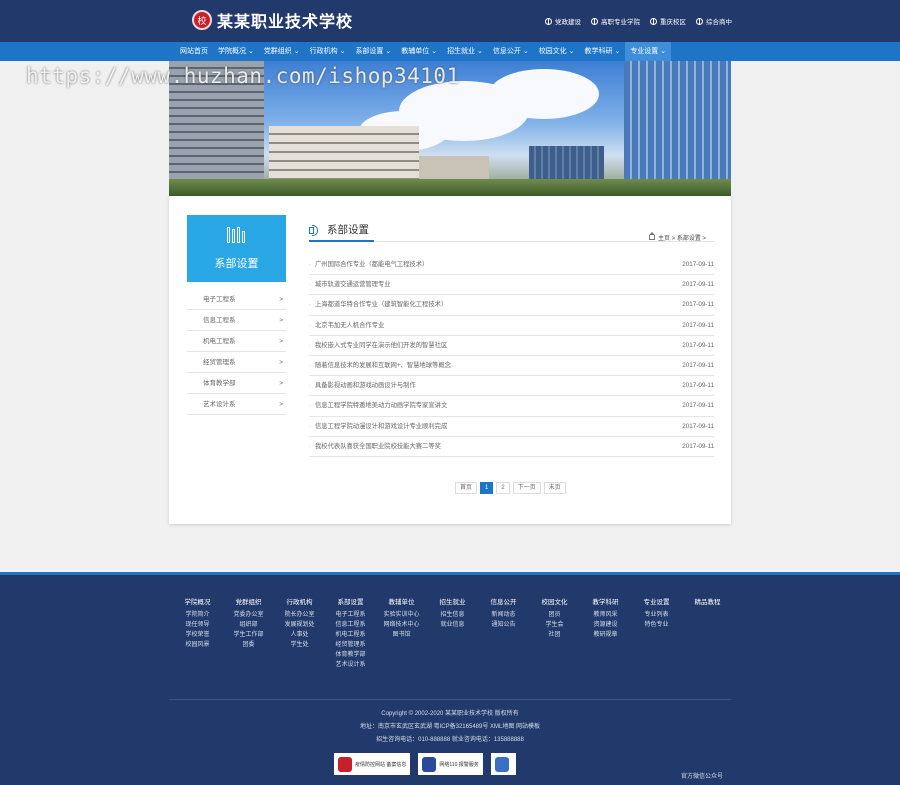  What do you see at coordinates (236, 51) in the screenshot?
I see `nav-about: 学院概况 ⌄` at bounding box center [236, 51].